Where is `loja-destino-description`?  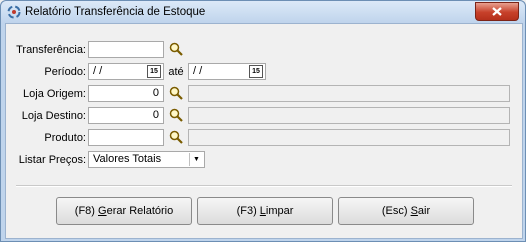 loja-destino-description is located at coordinates (349, 115).